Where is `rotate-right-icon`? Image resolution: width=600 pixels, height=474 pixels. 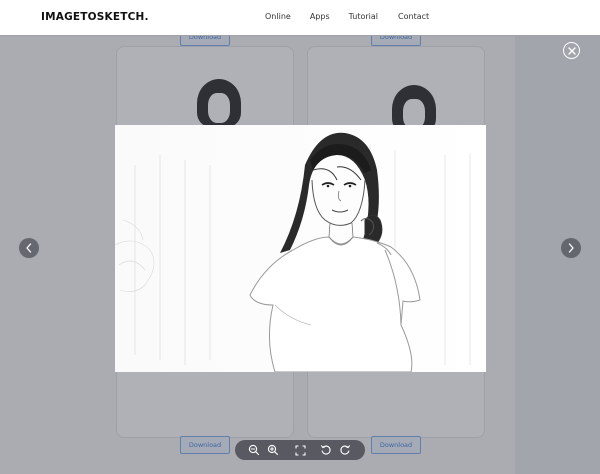 rotate-right-icon is located at coordinates (345, 450).